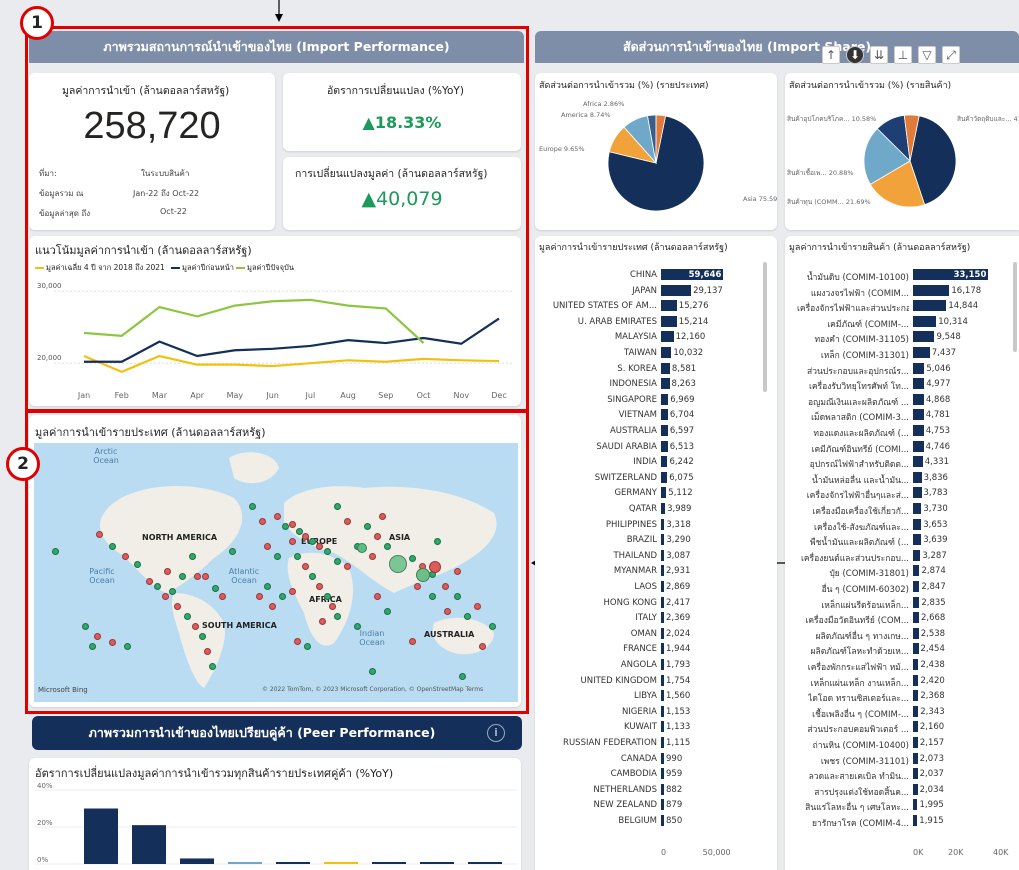  What do you see at coordinates (902, 774) in the screenshot?
I see `bar-row: ลวดและสายเคเบิล ทำมิน... 2,037` at bounding box center [902, 774].